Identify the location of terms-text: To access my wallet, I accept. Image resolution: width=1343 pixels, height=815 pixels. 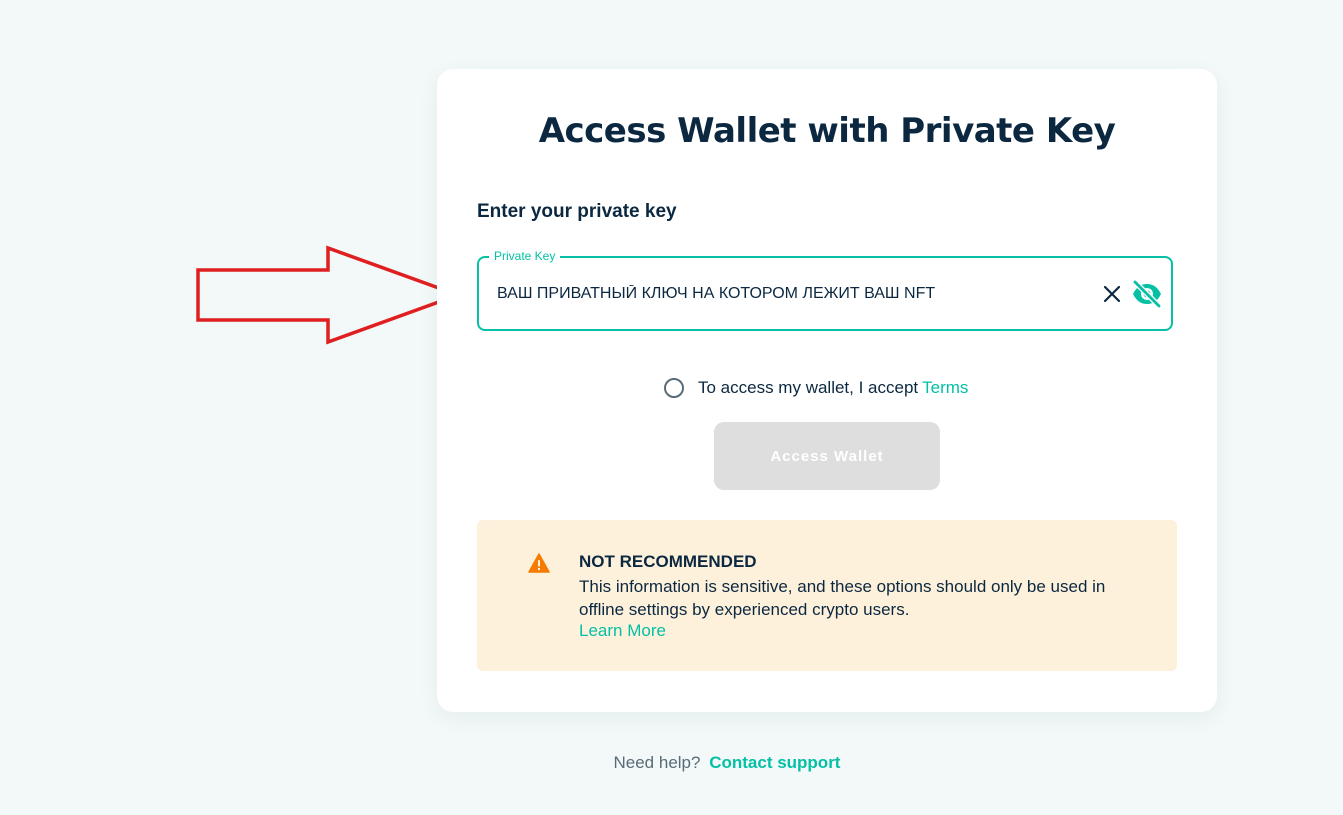
(808, 387).